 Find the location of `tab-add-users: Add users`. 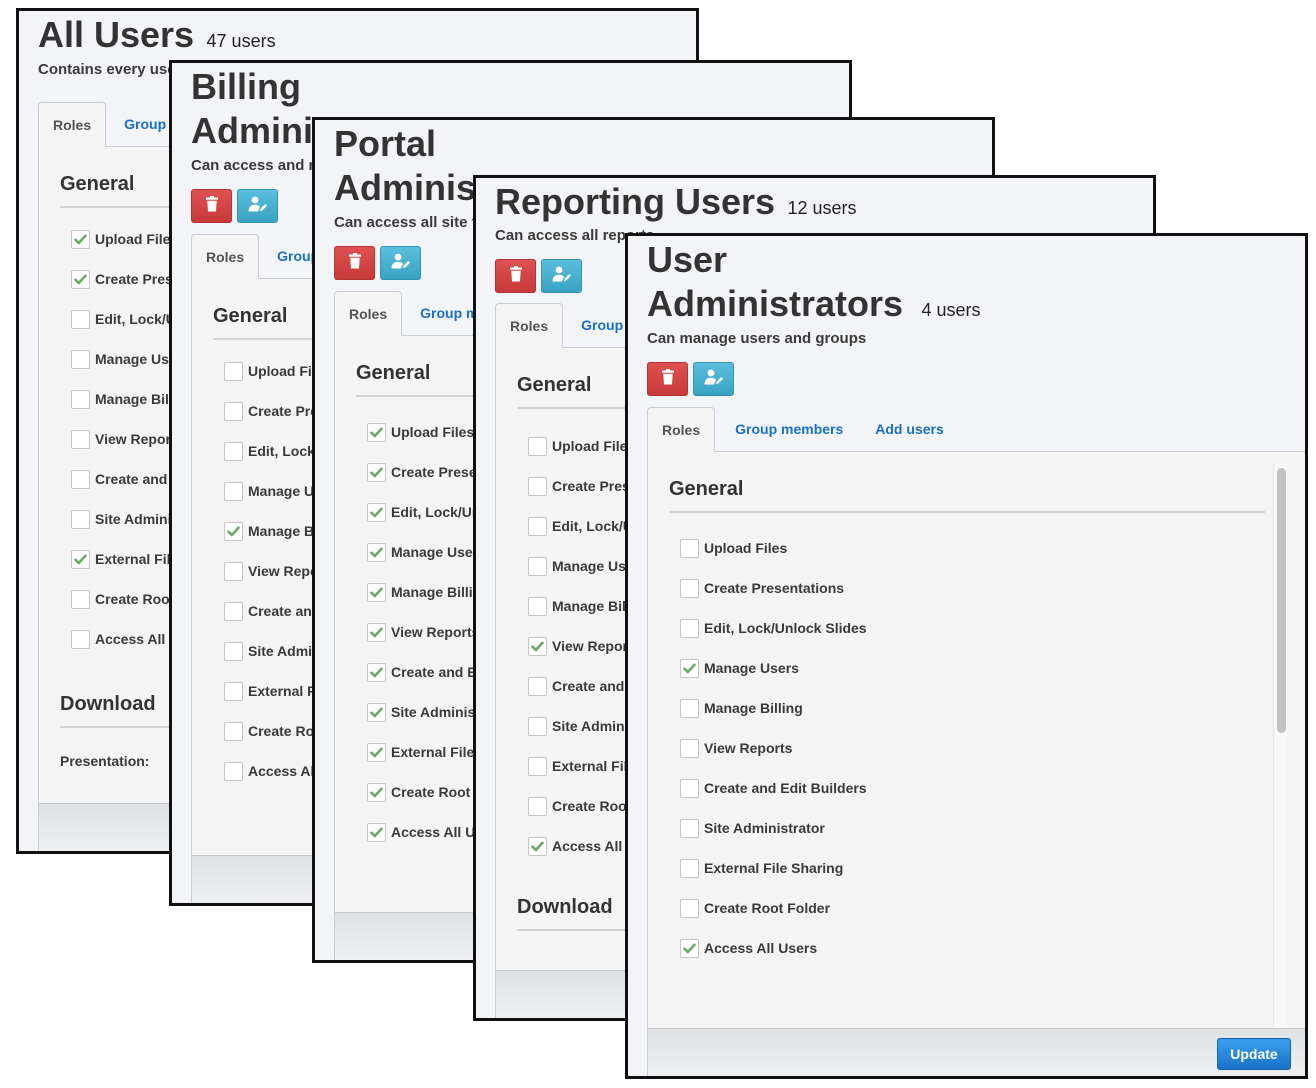

tab-add-users: Add users is located at coordinates (909, 429).